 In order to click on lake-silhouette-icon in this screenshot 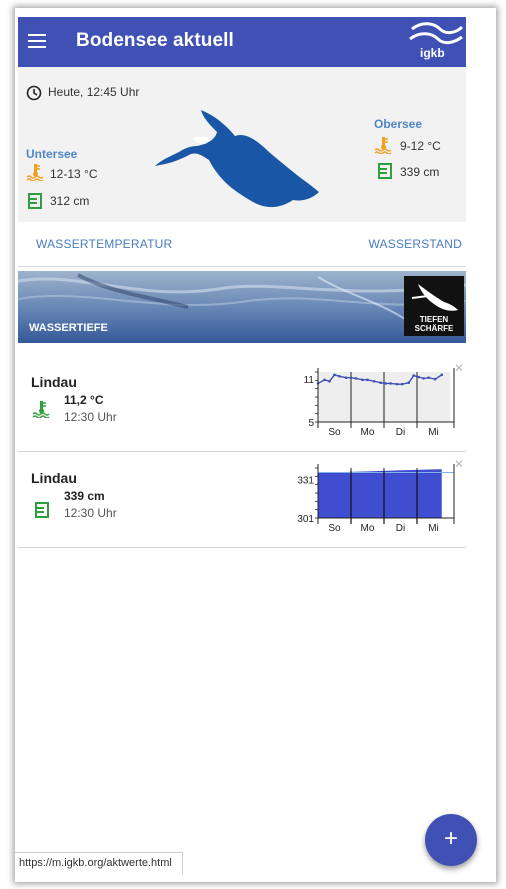, I will do `click(434, 297)`.